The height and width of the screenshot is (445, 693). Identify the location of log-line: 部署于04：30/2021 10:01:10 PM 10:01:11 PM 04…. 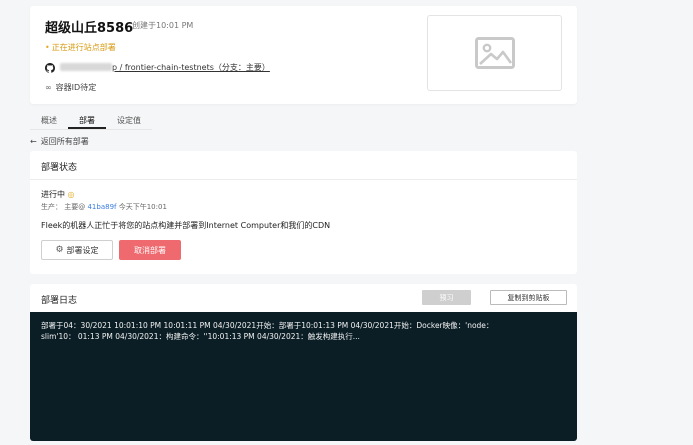
(267, 325).